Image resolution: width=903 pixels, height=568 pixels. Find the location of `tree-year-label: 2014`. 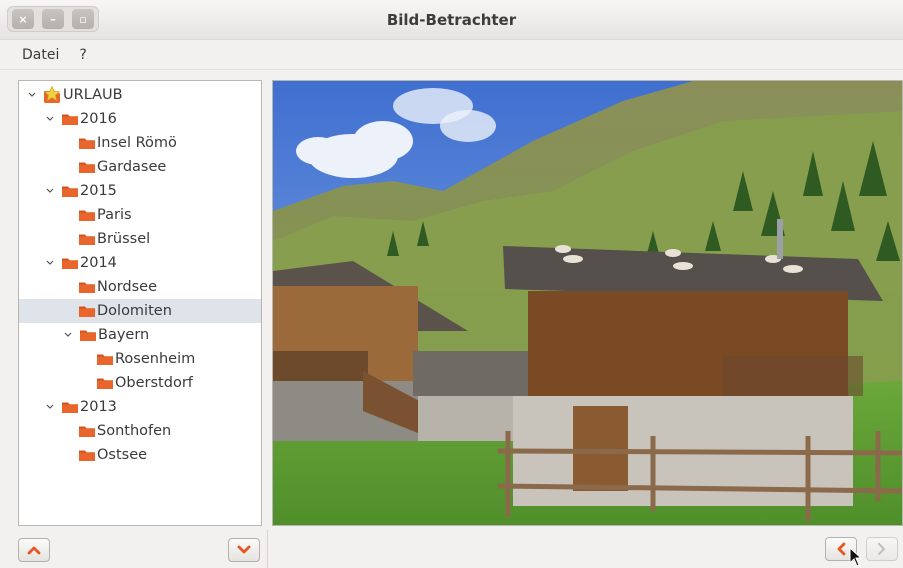

tree-year-label: 2014 is located at coordinates (98, 263).